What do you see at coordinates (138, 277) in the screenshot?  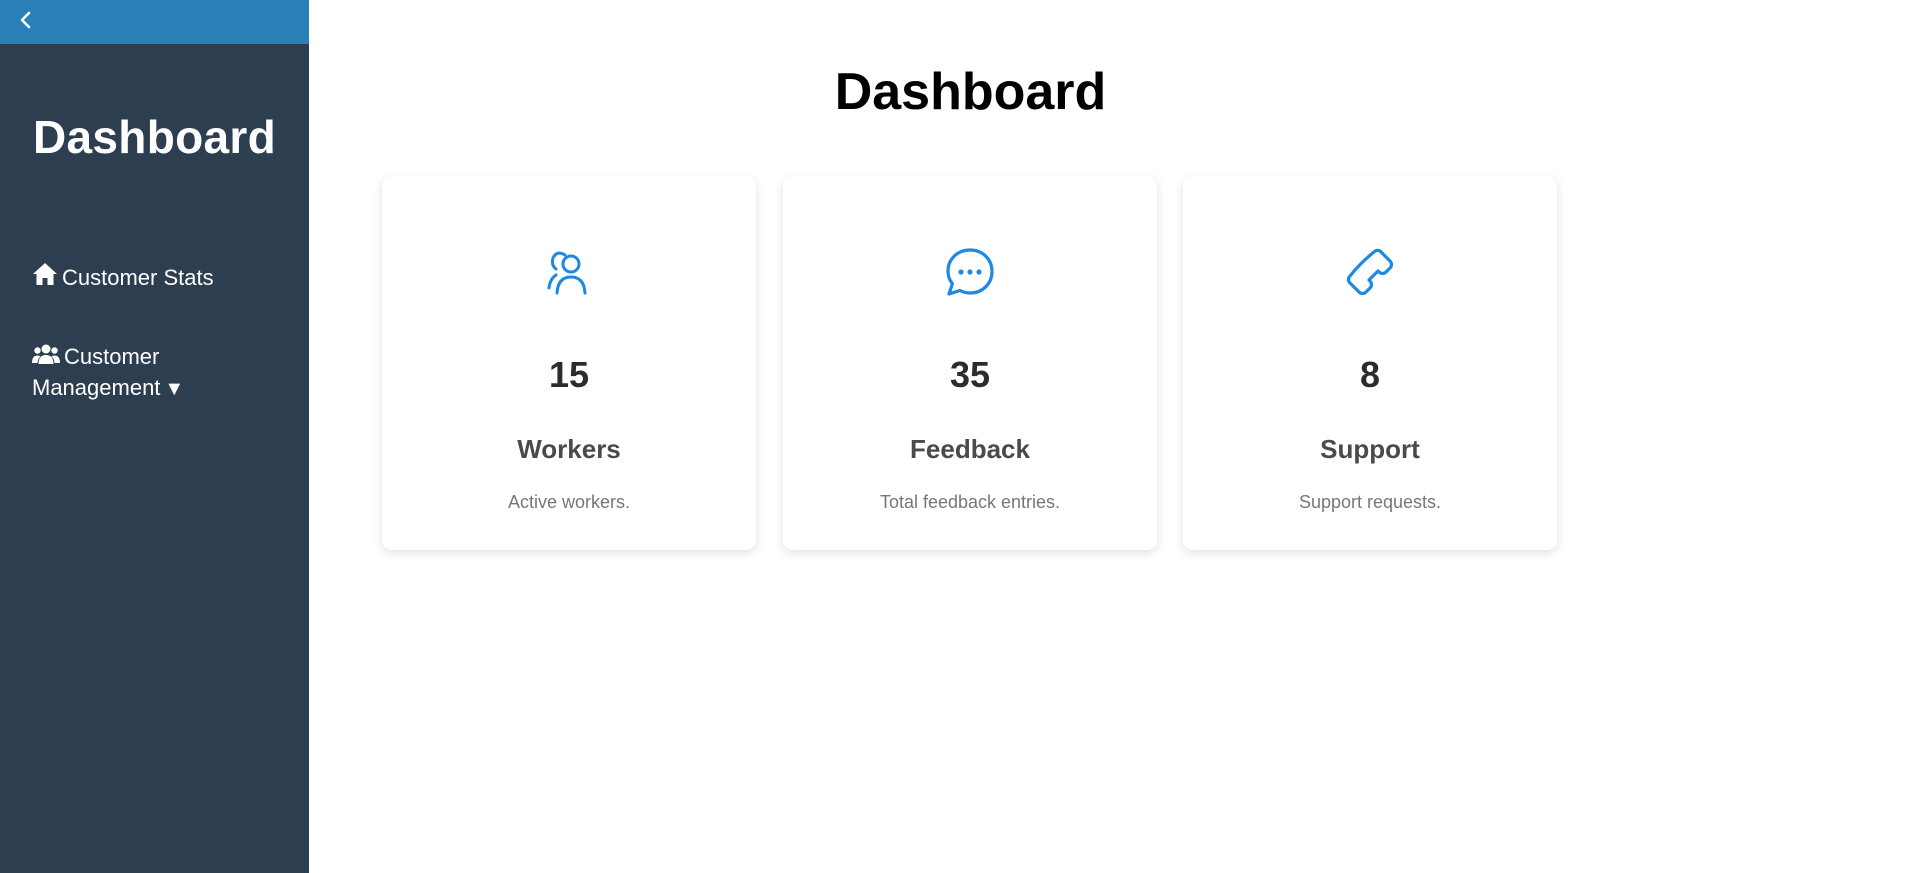 I see `sidebar-item-label: Customer Stats` at bounding box center [138, 277].